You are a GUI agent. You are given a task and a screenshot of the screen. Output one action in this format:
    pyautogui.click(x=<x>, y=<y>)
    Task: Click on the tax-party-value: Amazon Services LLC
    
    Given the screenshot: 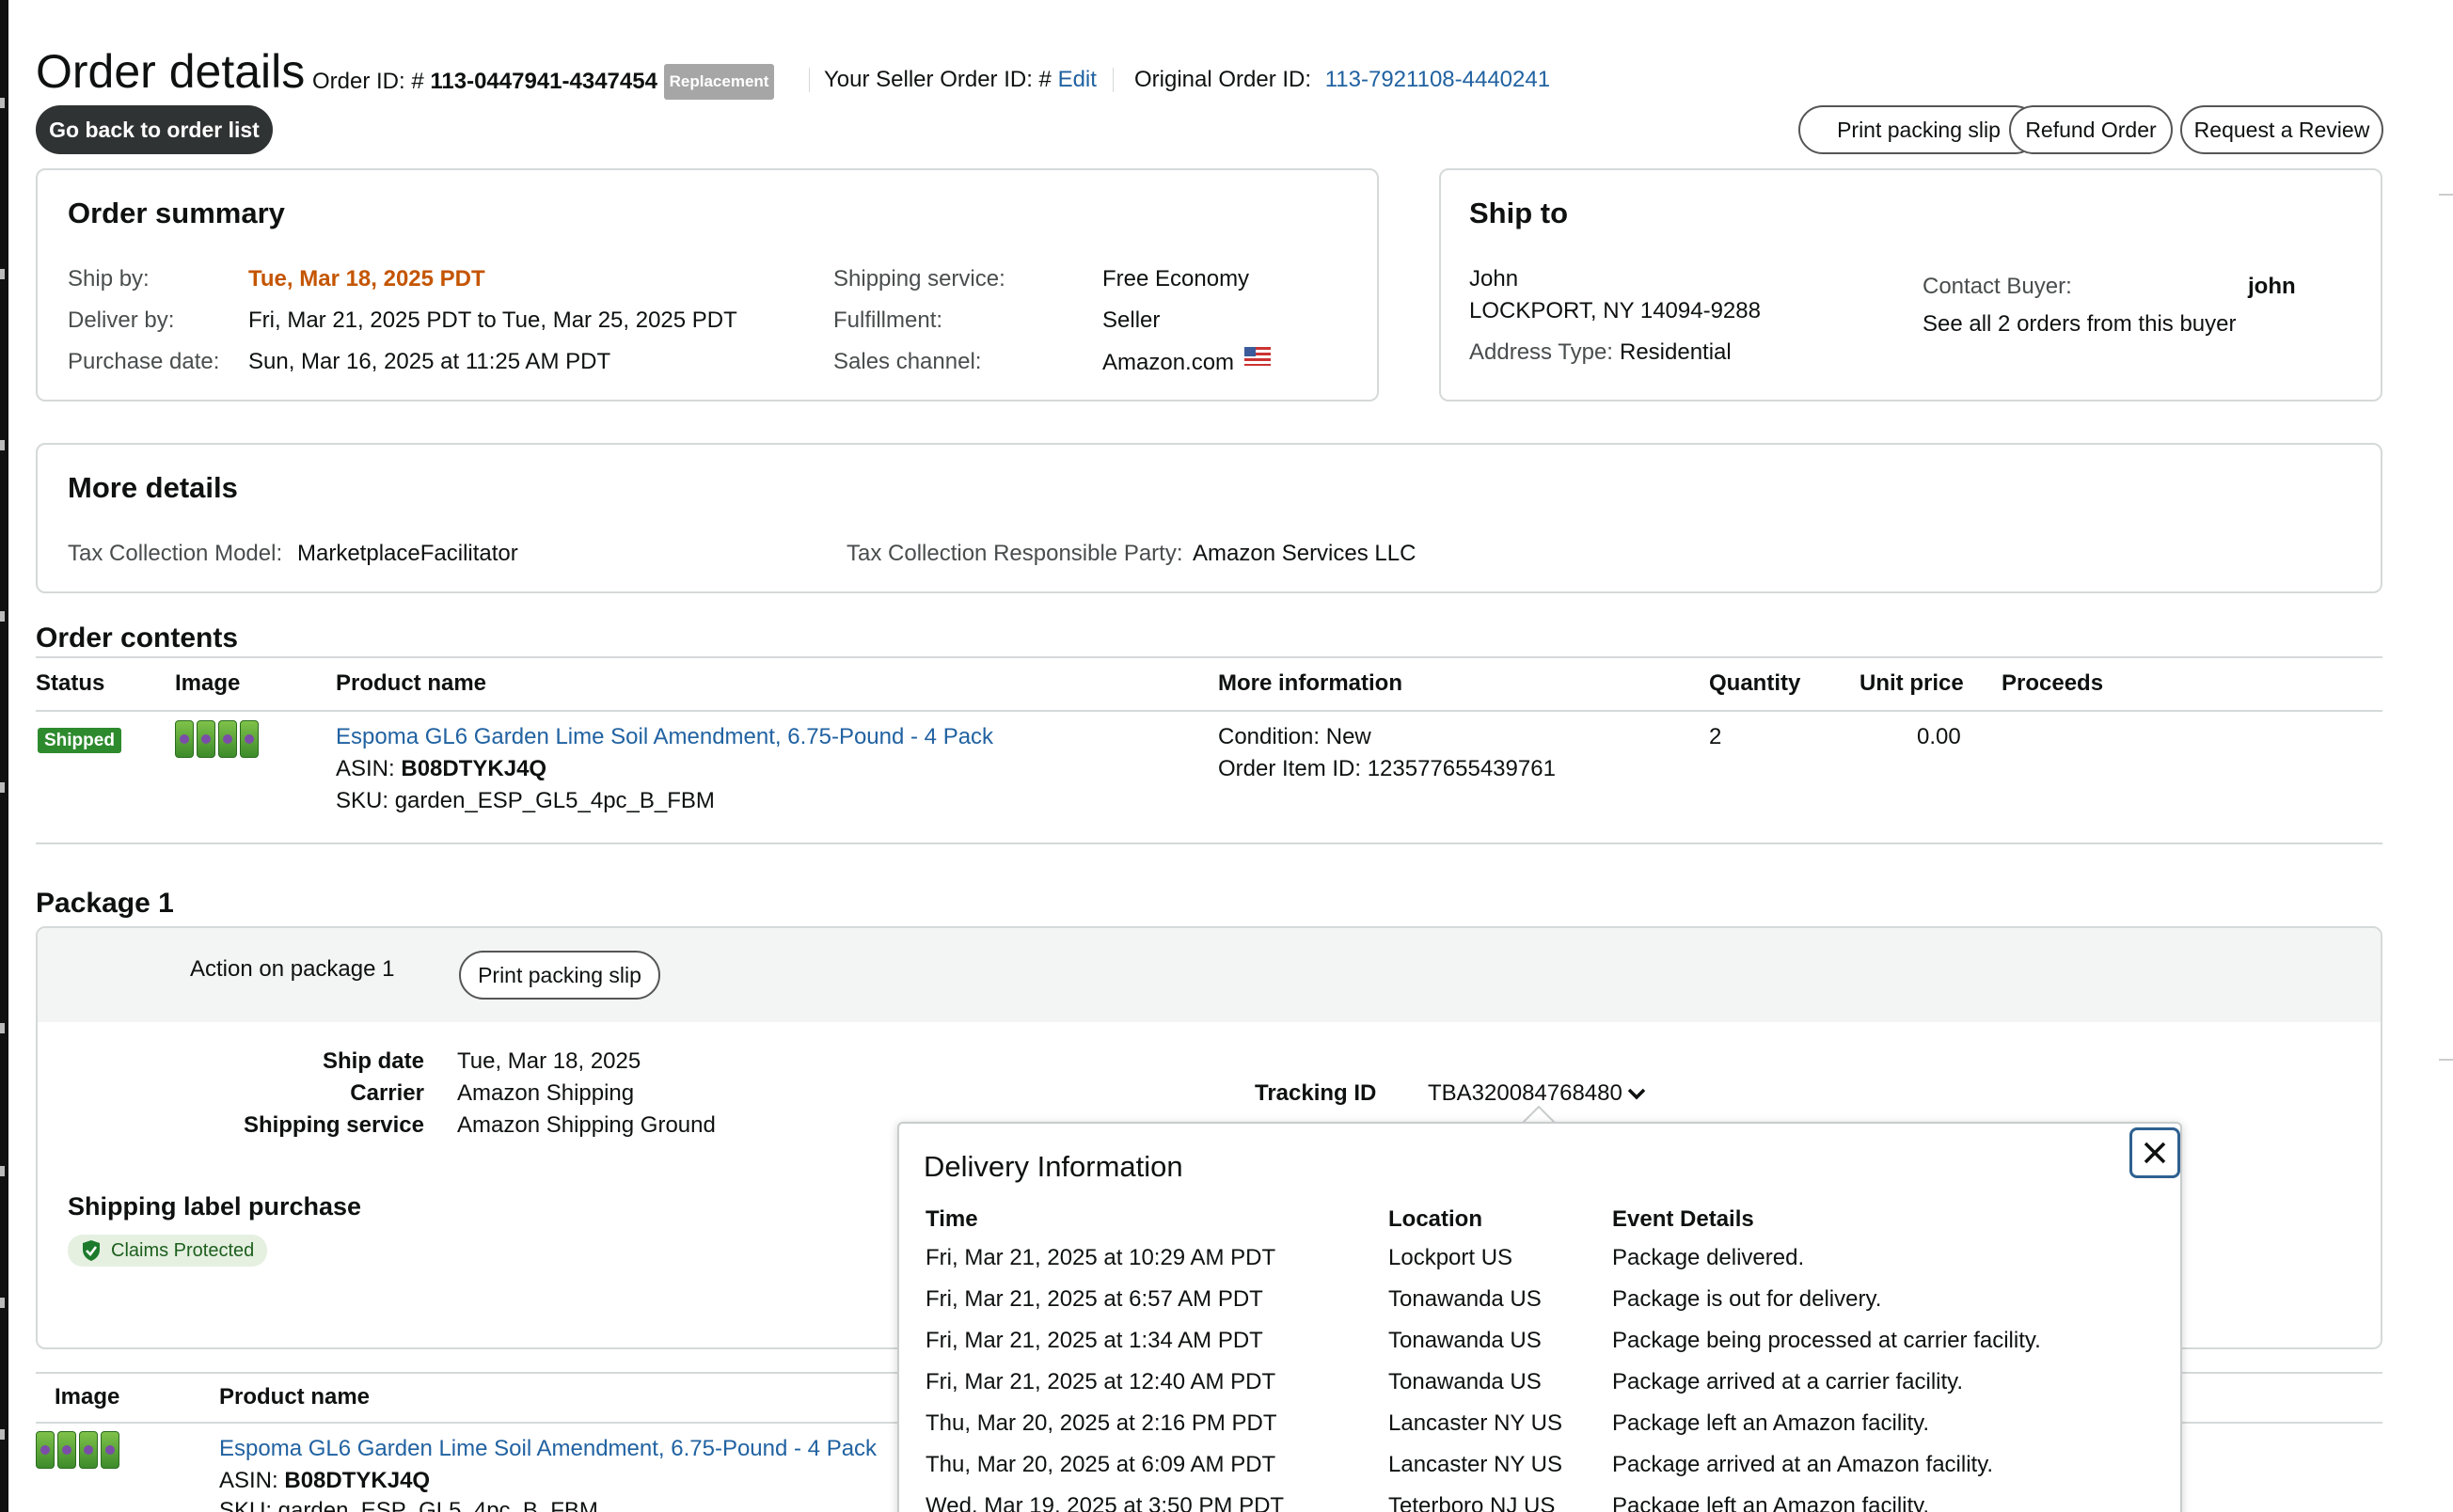 What is the action you would take?
    pyautogui.click(x=1304, y=553)
    